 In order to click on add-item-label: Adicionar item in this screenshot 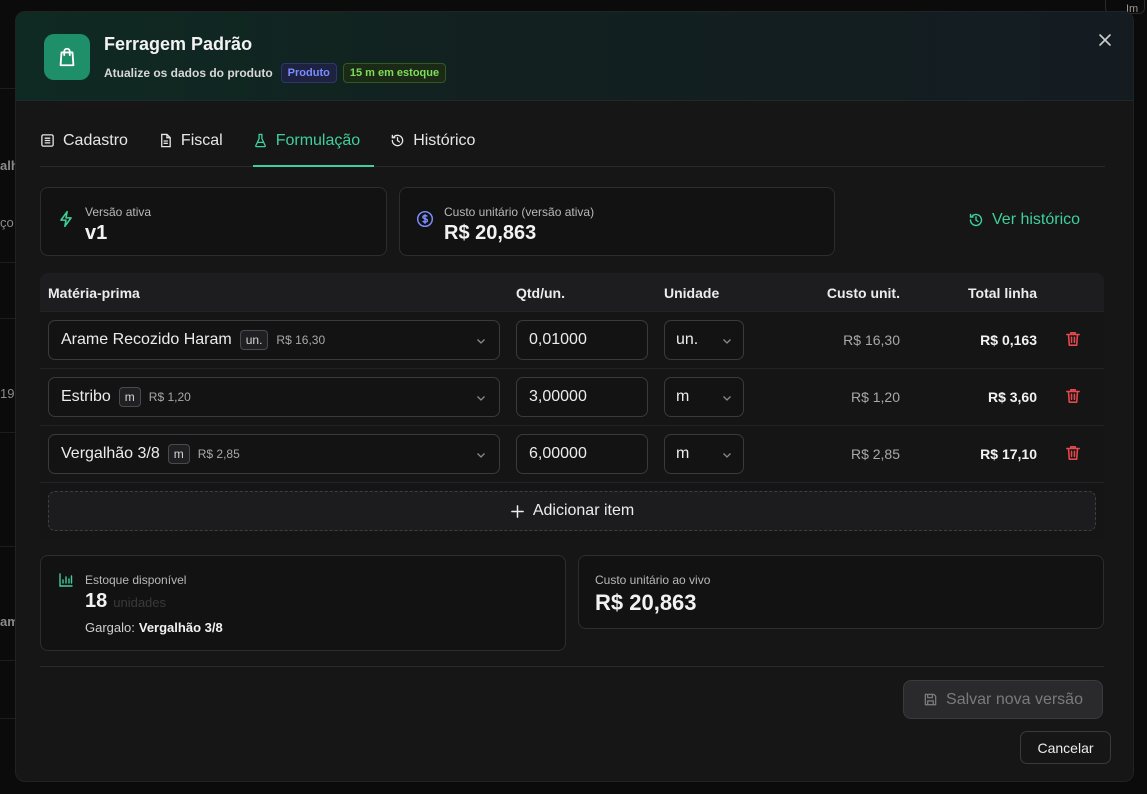, I will do `click(583, 510)`.